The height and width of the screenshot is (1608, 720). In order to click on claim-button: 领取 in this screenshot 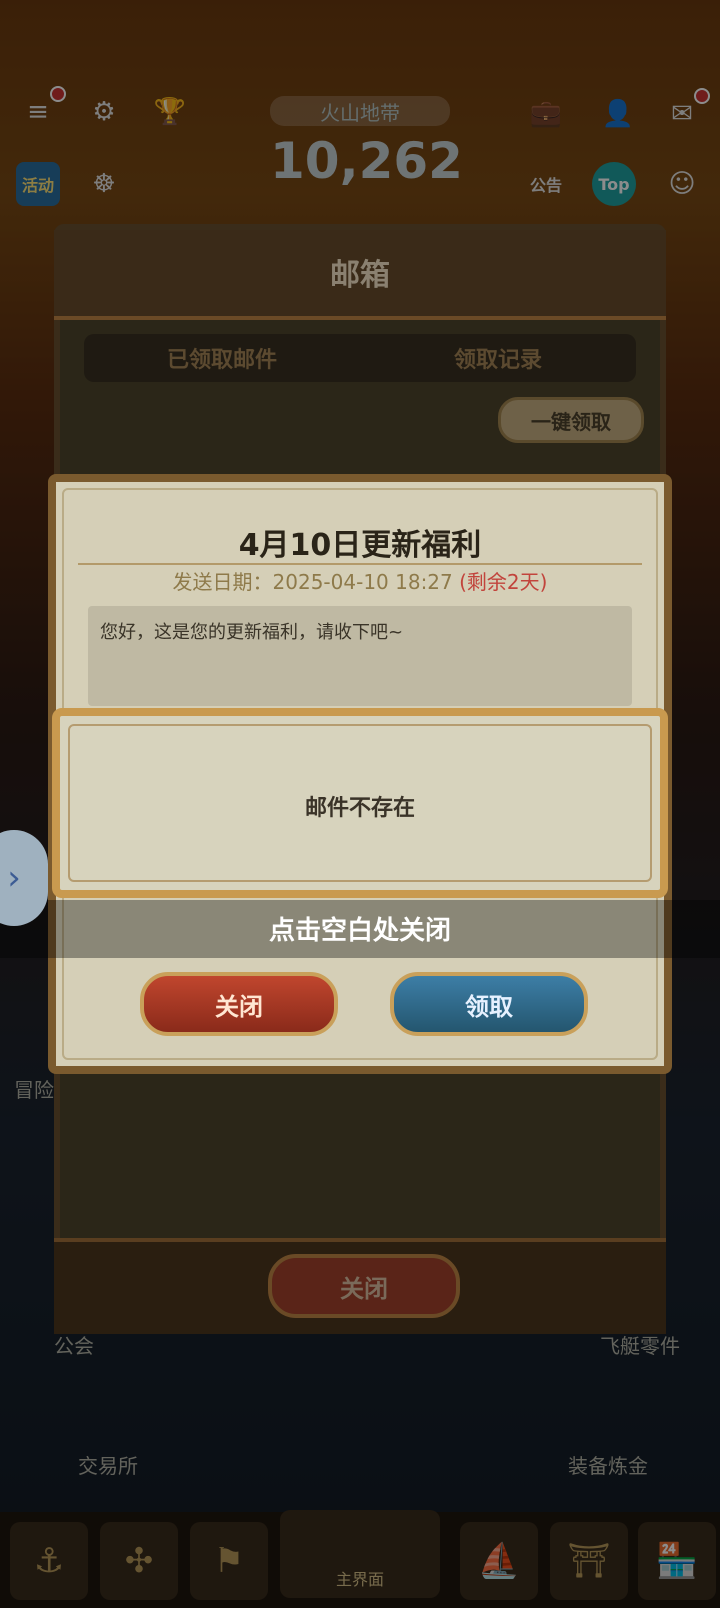, I will do `click(489, 1004)`.